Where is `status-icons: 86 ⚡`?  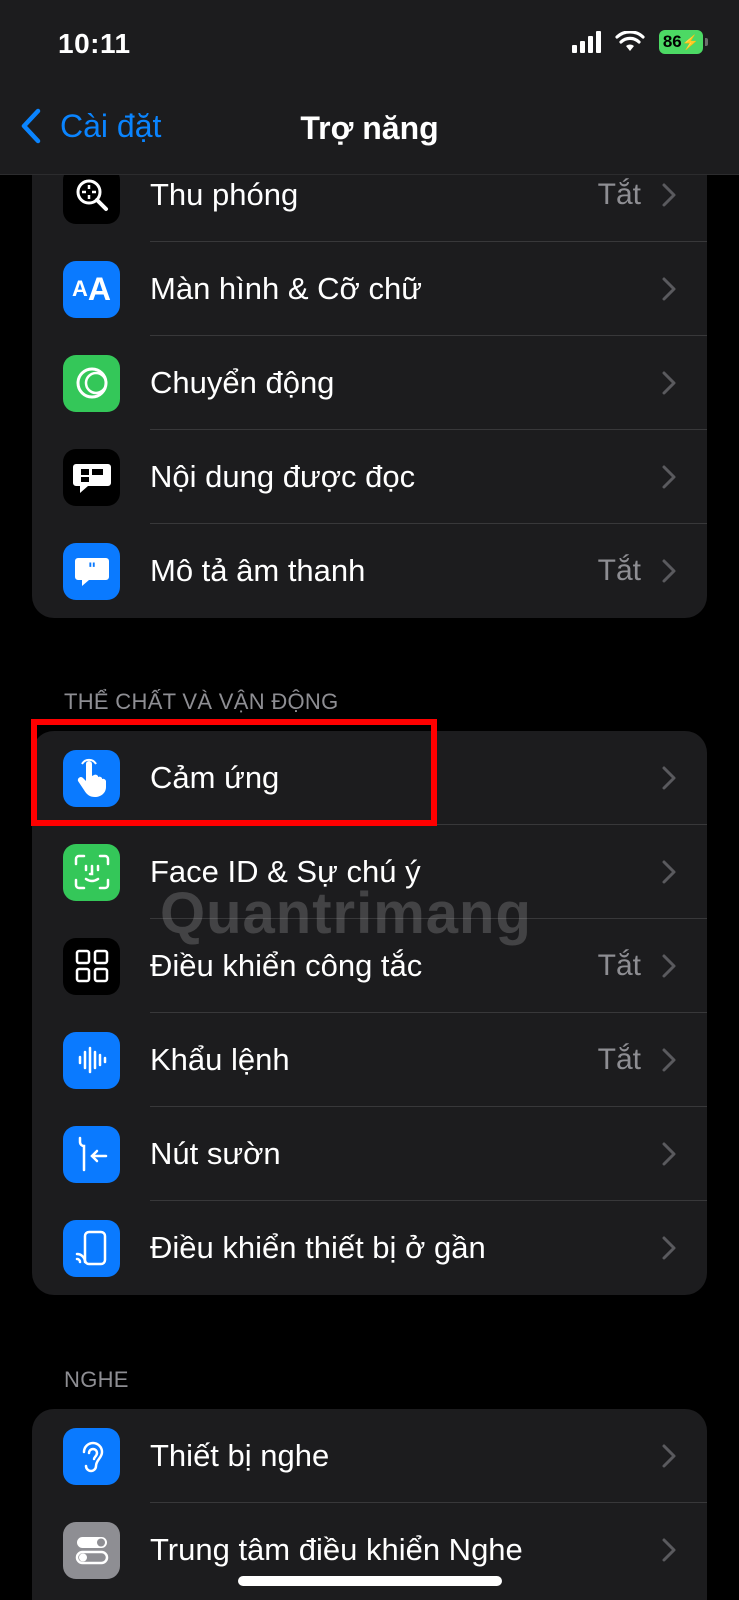 status-icons: 86 ⚡ is located at coordinates (640, 42).